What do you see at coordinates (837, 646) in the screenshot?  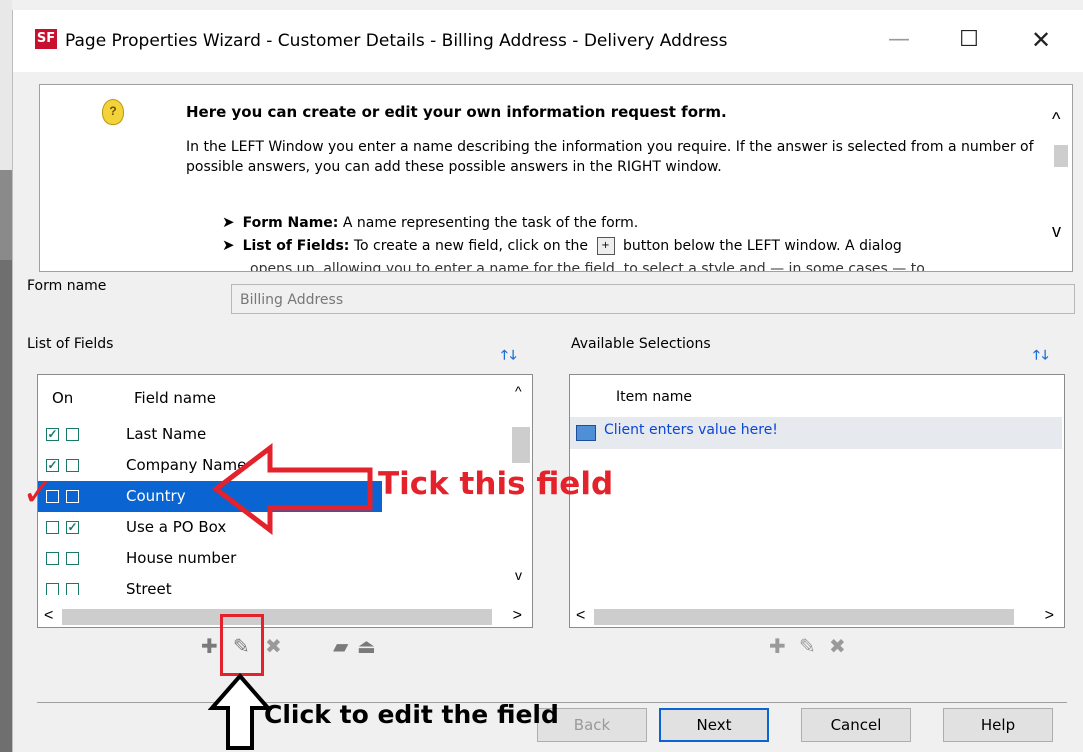 I see `delete-item-icon: ✖` at bounding box center [837, 646].